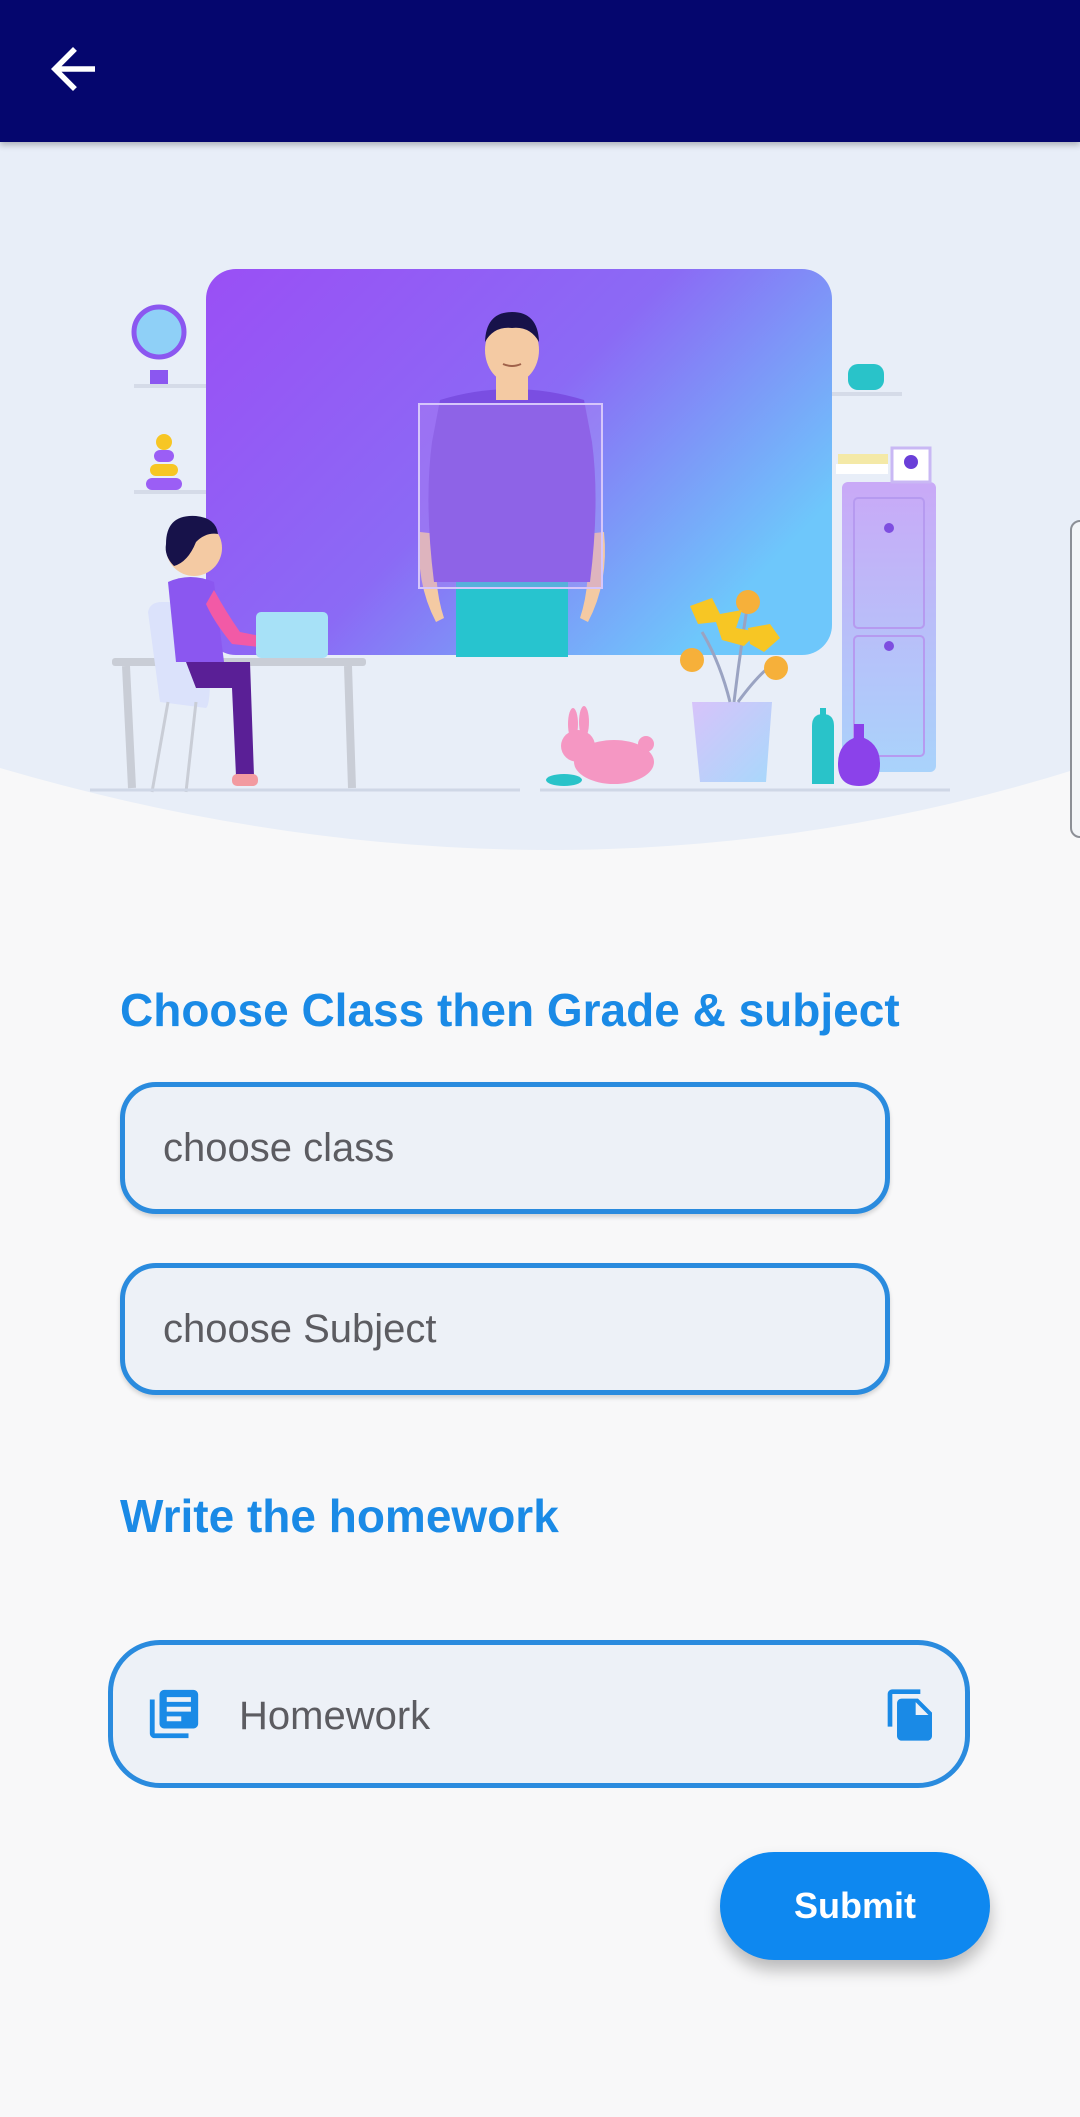 The width and height of the screenshot is (1080, 2117). What do you see at coordinates (505, 1329) in the screenshot?
I see `subject-dropdown: choose Subject` at bounding box center [505, 1329].